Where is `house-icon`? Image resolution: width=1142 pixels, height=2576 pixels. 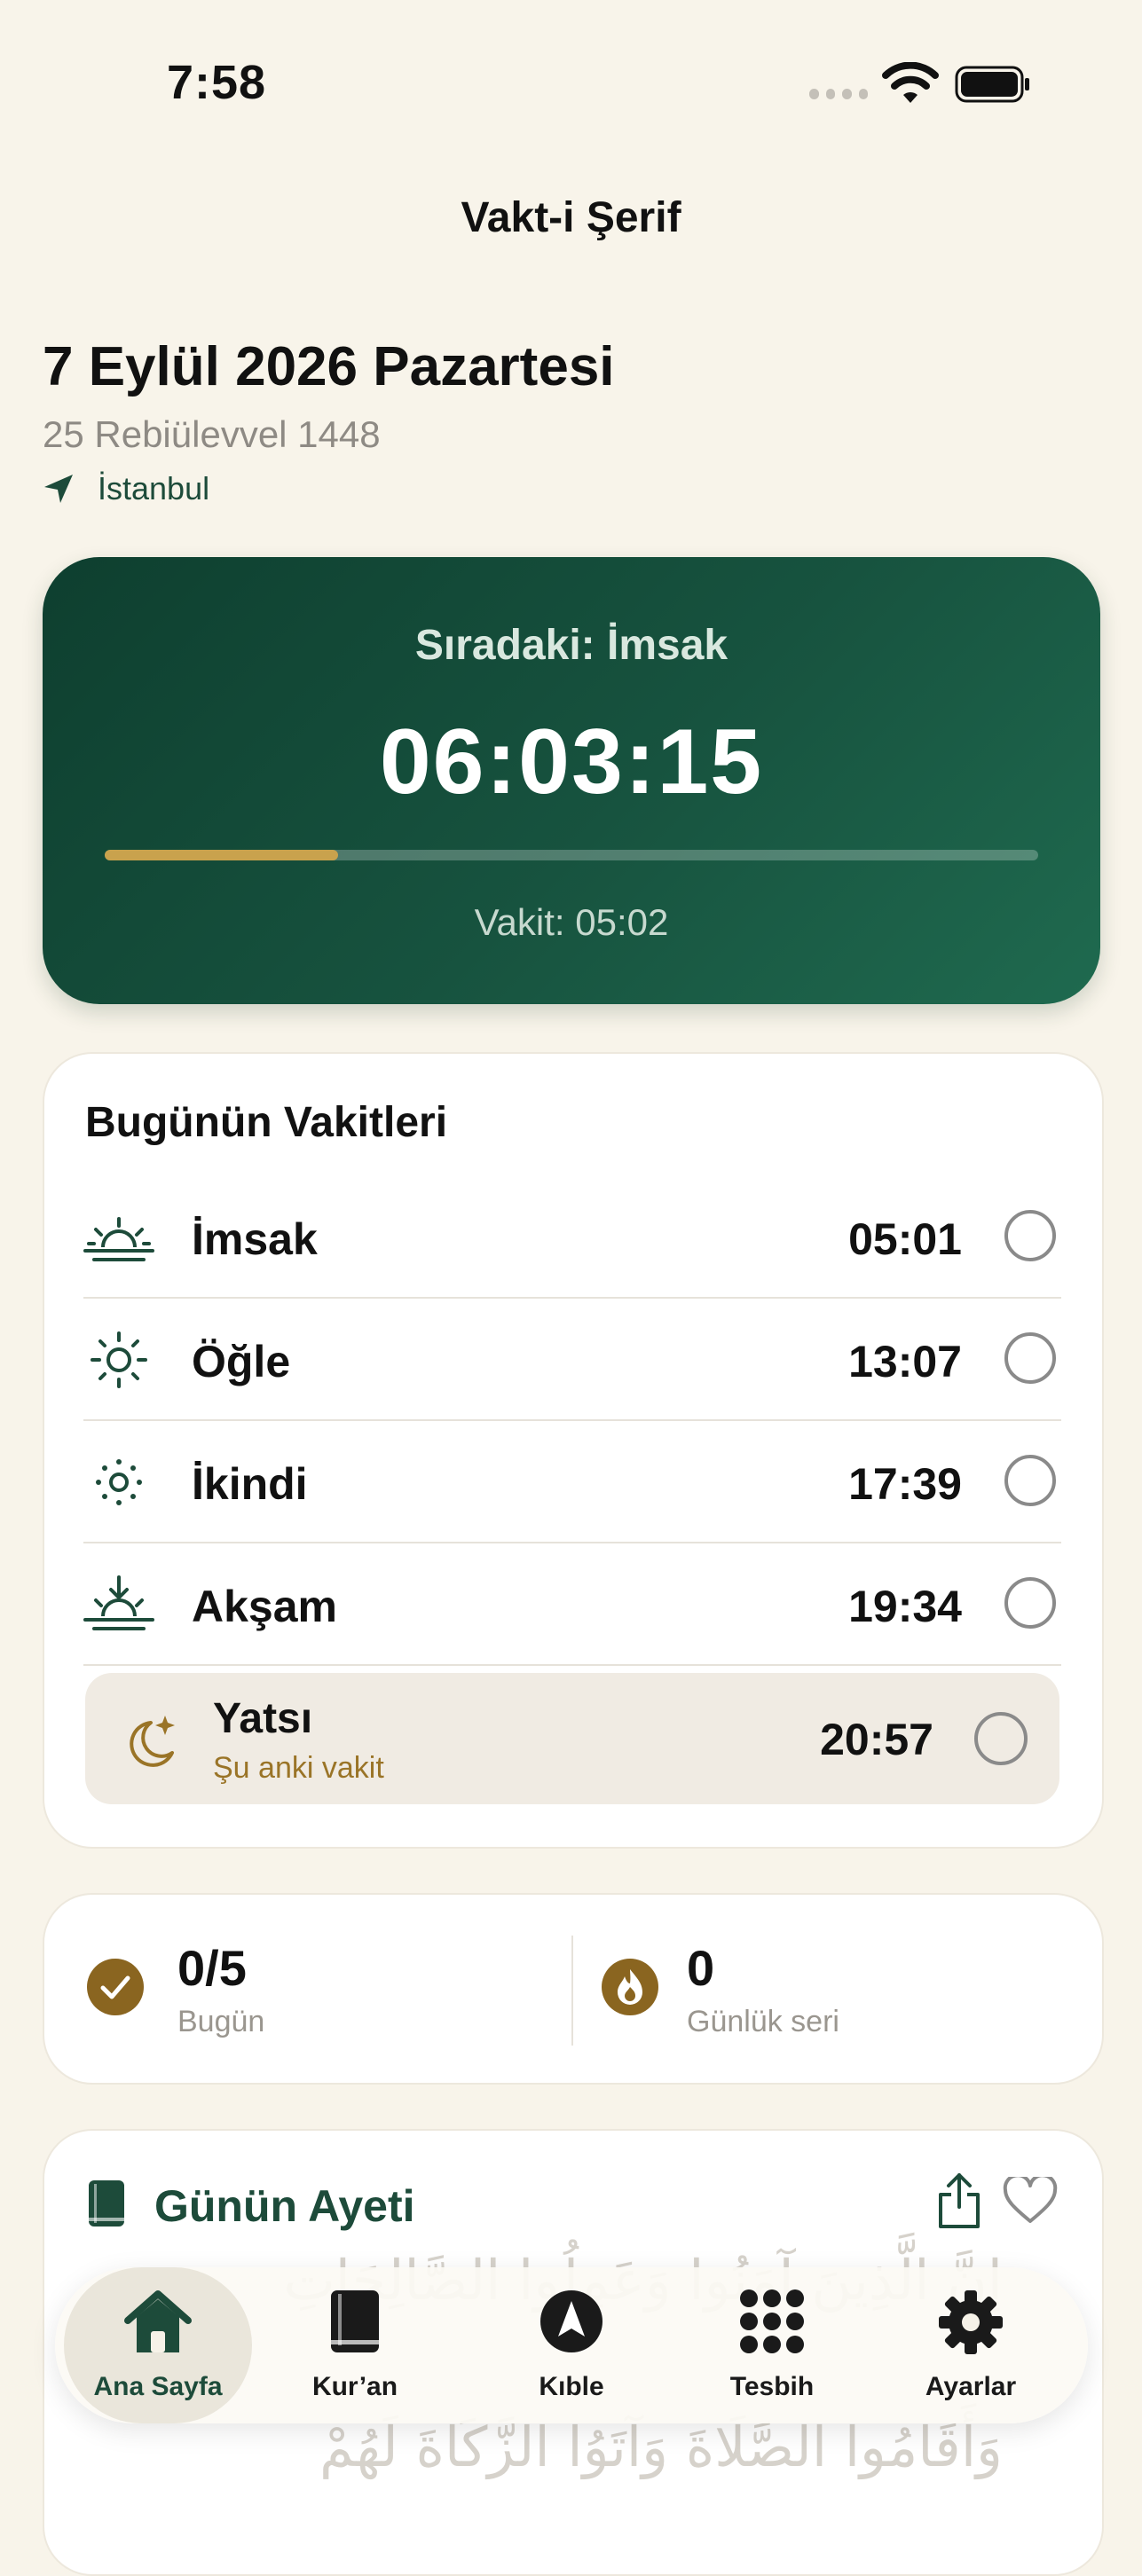 house-icon is located at coordinates (158, 2321).